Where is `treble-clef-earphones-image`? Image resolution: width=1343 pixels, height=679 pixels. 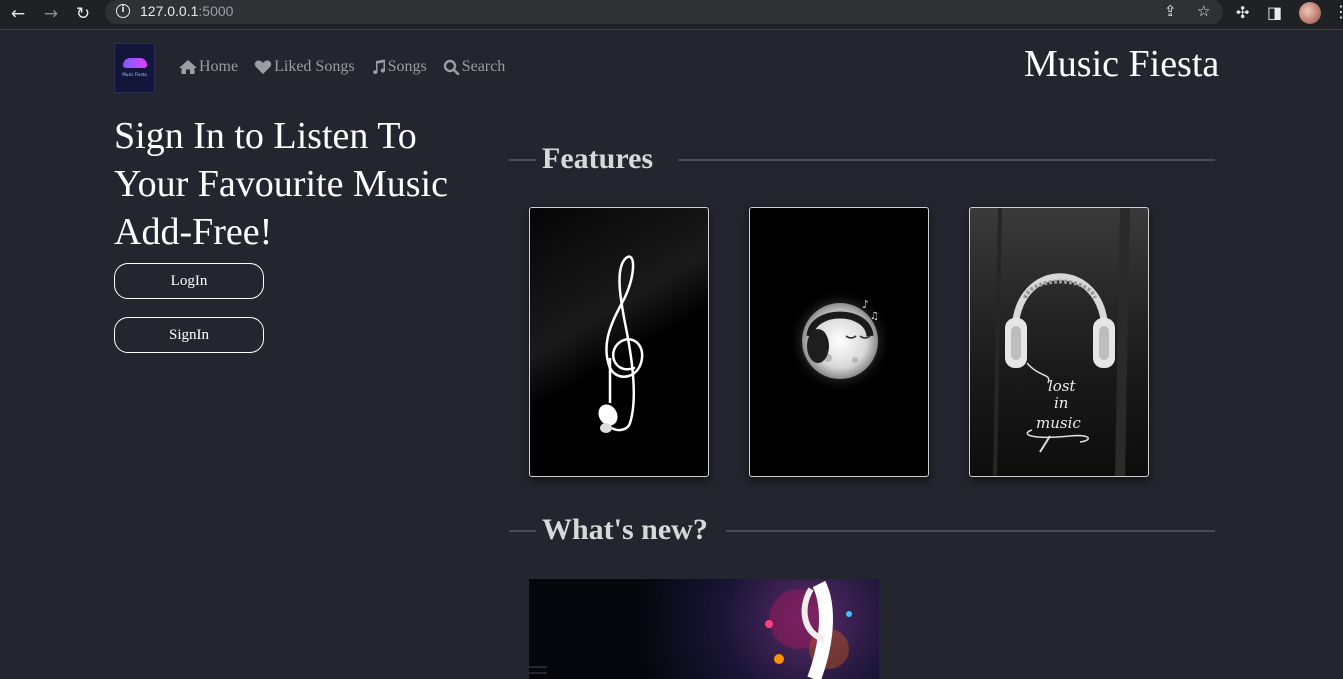 treble-clef-earphones-image is located at coordinates (621, 344).